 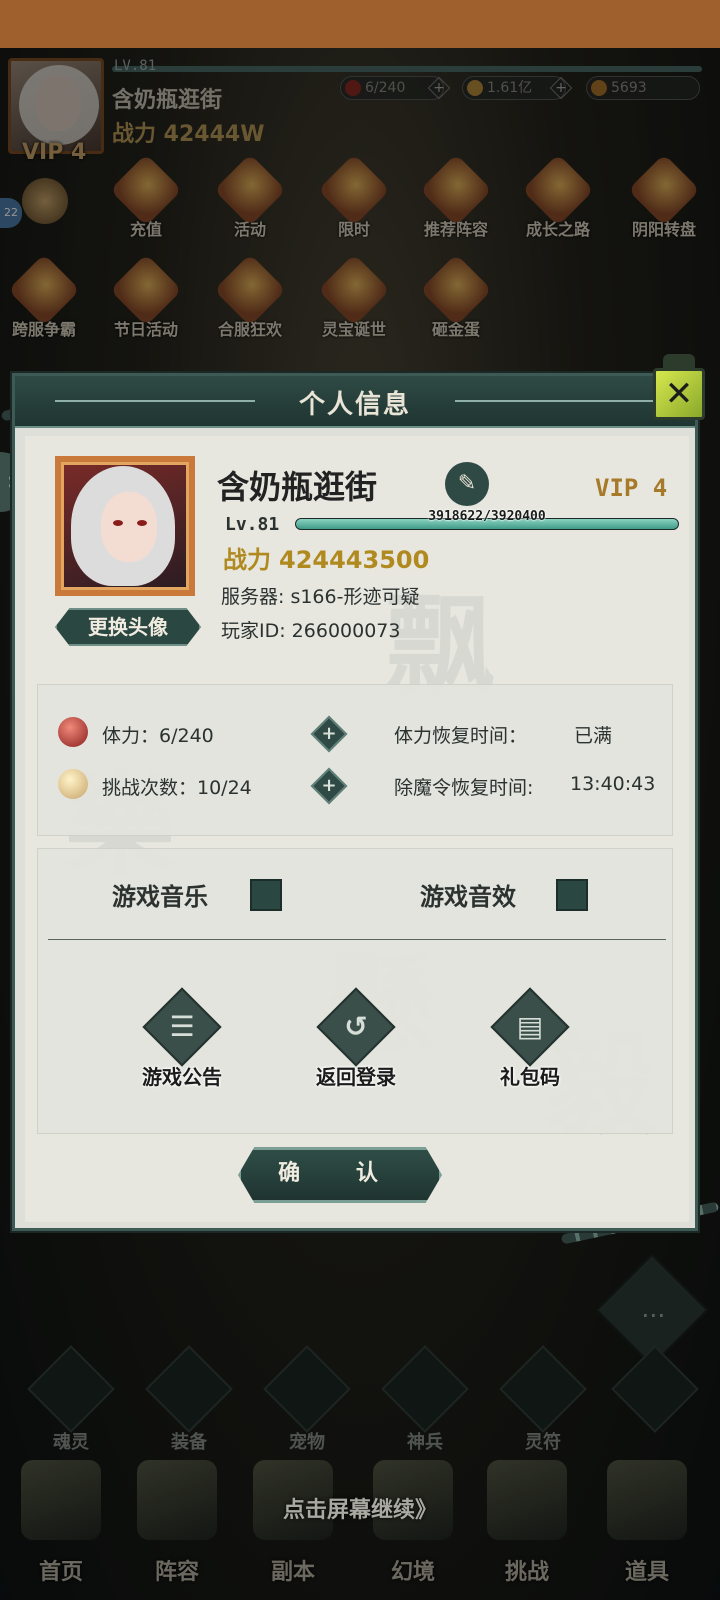 What do you see at coordinates (456, 203) in the screenshot?
I see `menu-recommended-lineup: 推荐阵容` at bounding box center [456, 203].